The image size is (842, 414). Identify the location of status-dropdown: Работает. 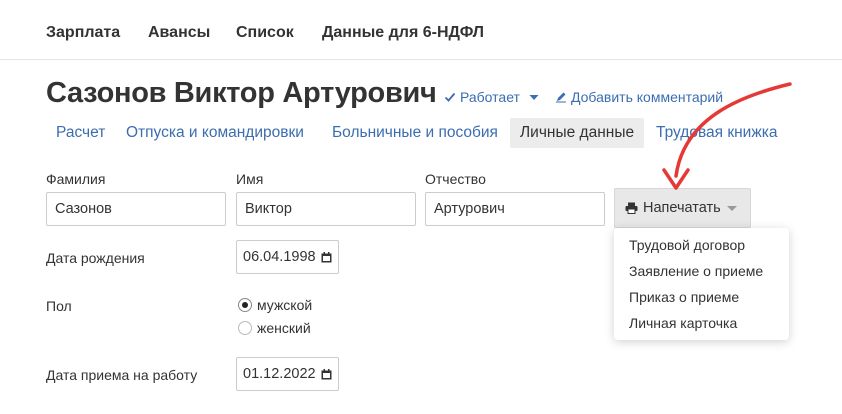
(492, 97).